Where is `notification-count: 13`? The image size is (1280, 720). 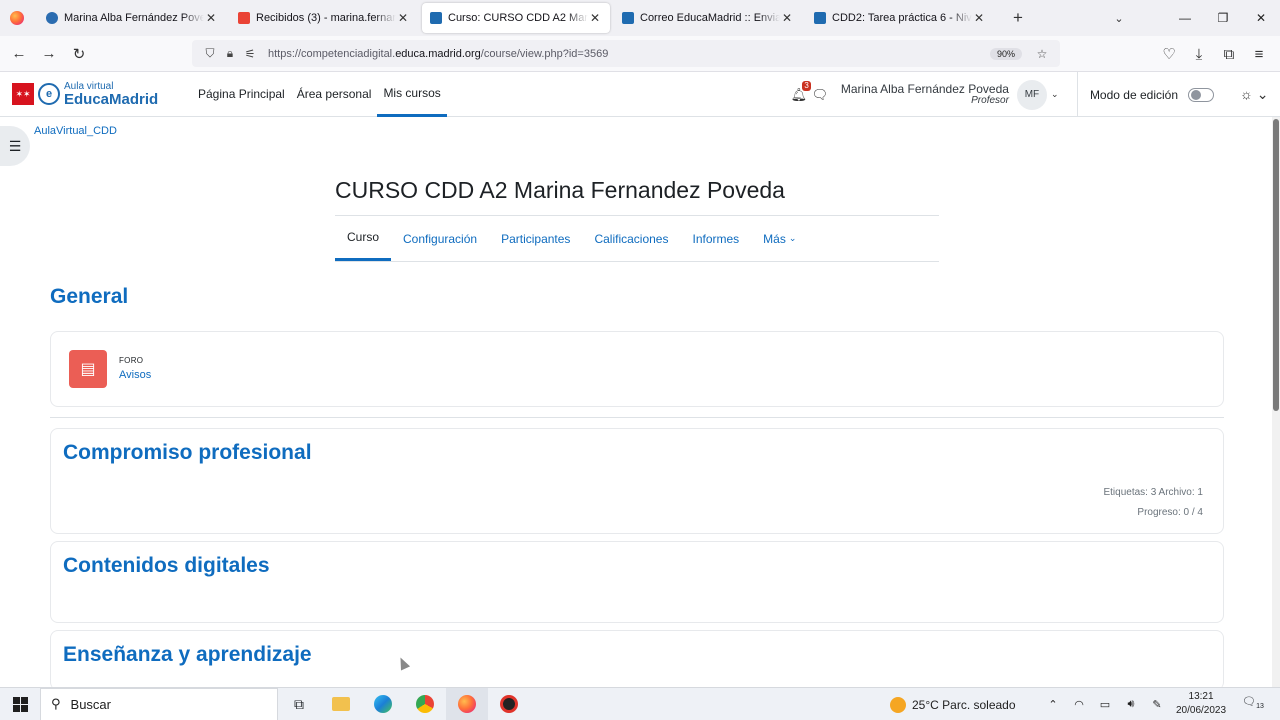 notification-count: 13 is located at coordinates (1260, 707).